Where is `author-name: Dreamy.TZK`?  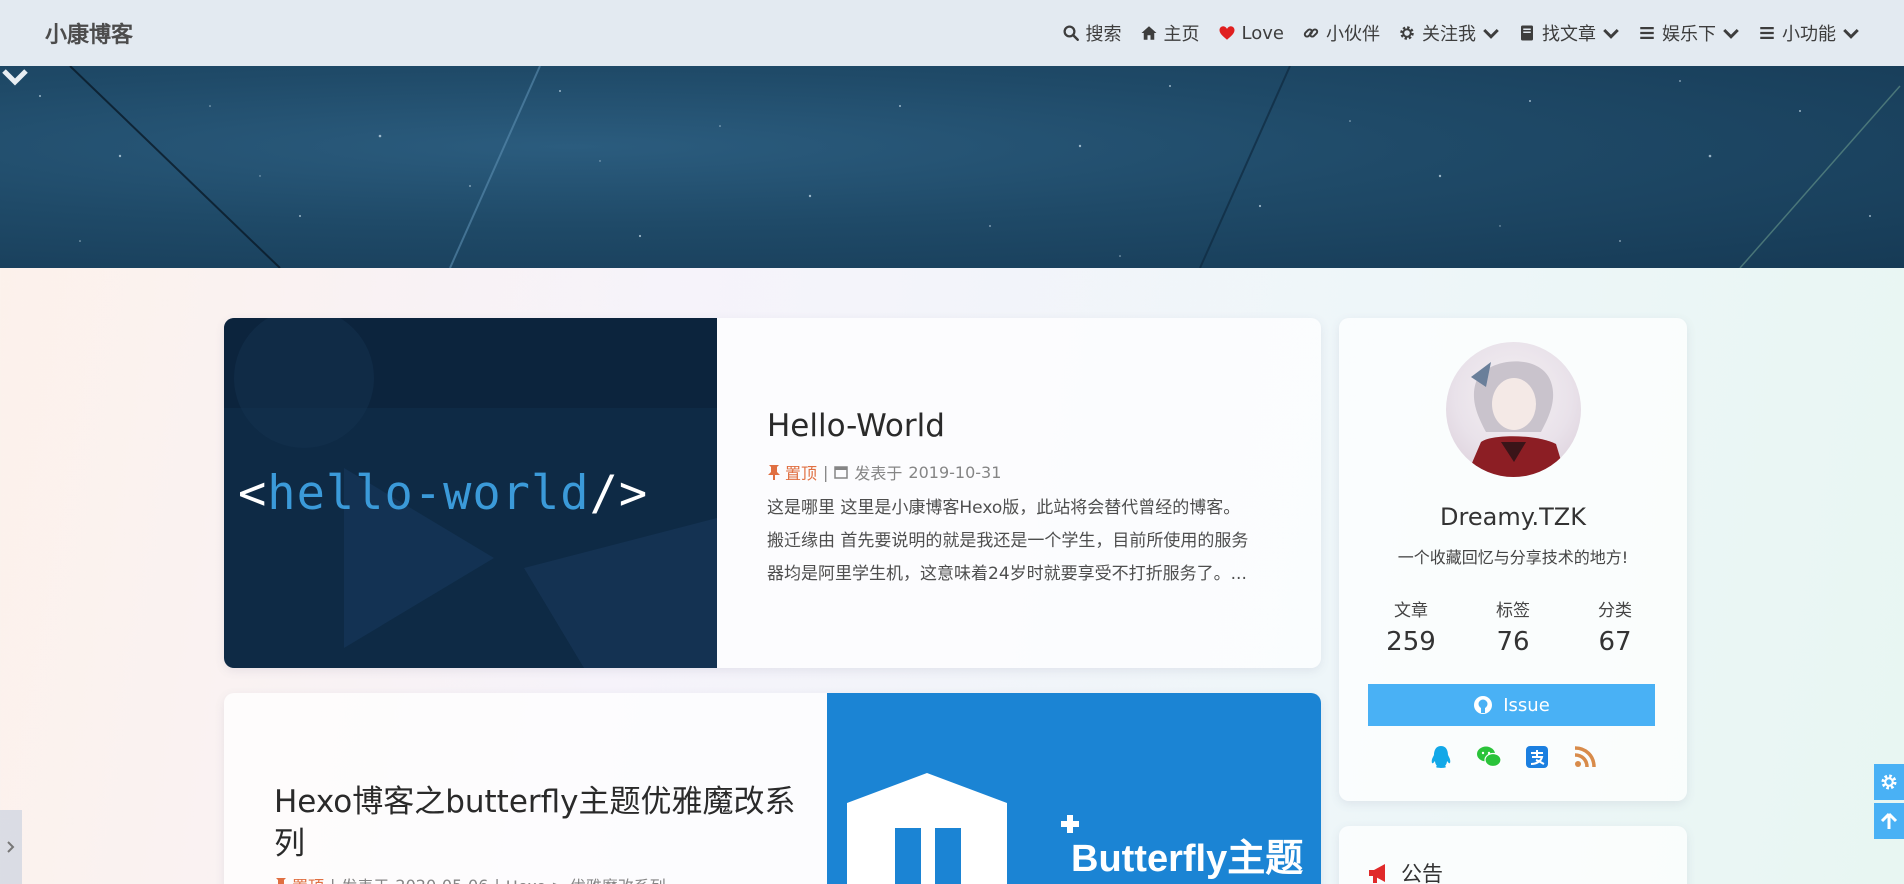 author-name: Dreamy.TZK is located at coordinates (1513, 517).